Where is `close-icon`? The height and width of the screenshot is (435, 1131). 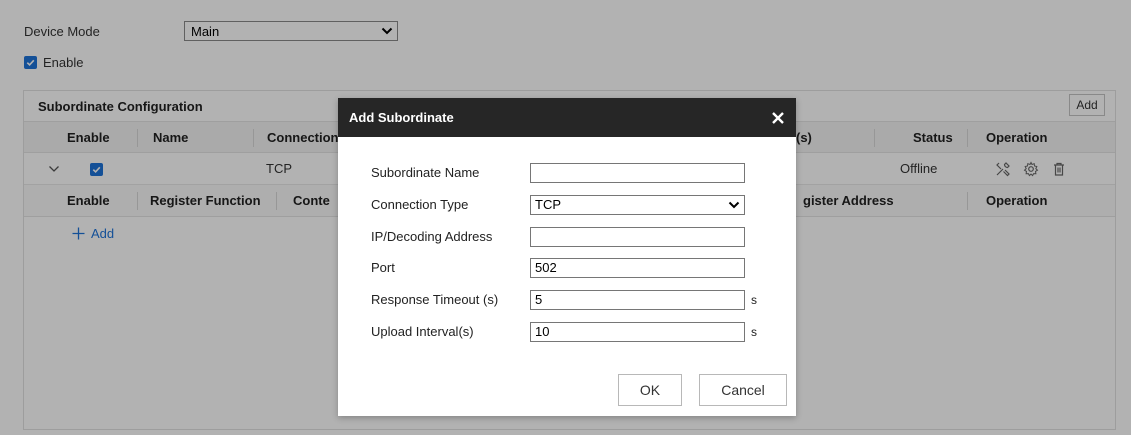 close-icon is located at coordinates (778, 117).